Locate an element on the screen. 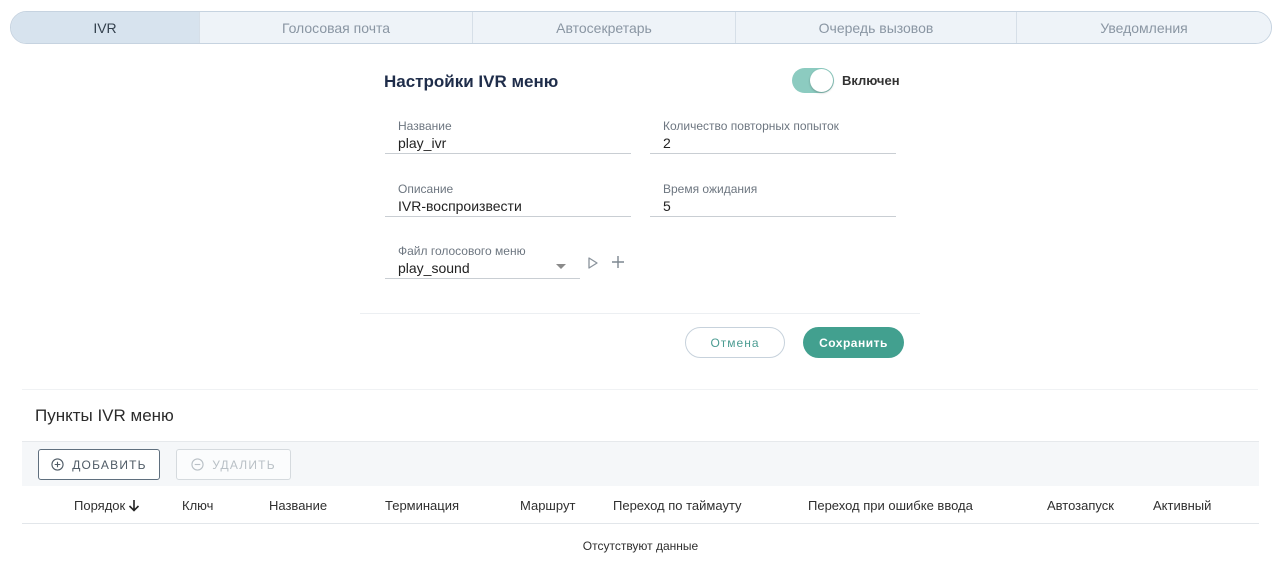 The image size is (1280, 578). delete-button: УДАЛИТЬ is located at coordinates (233, 464).